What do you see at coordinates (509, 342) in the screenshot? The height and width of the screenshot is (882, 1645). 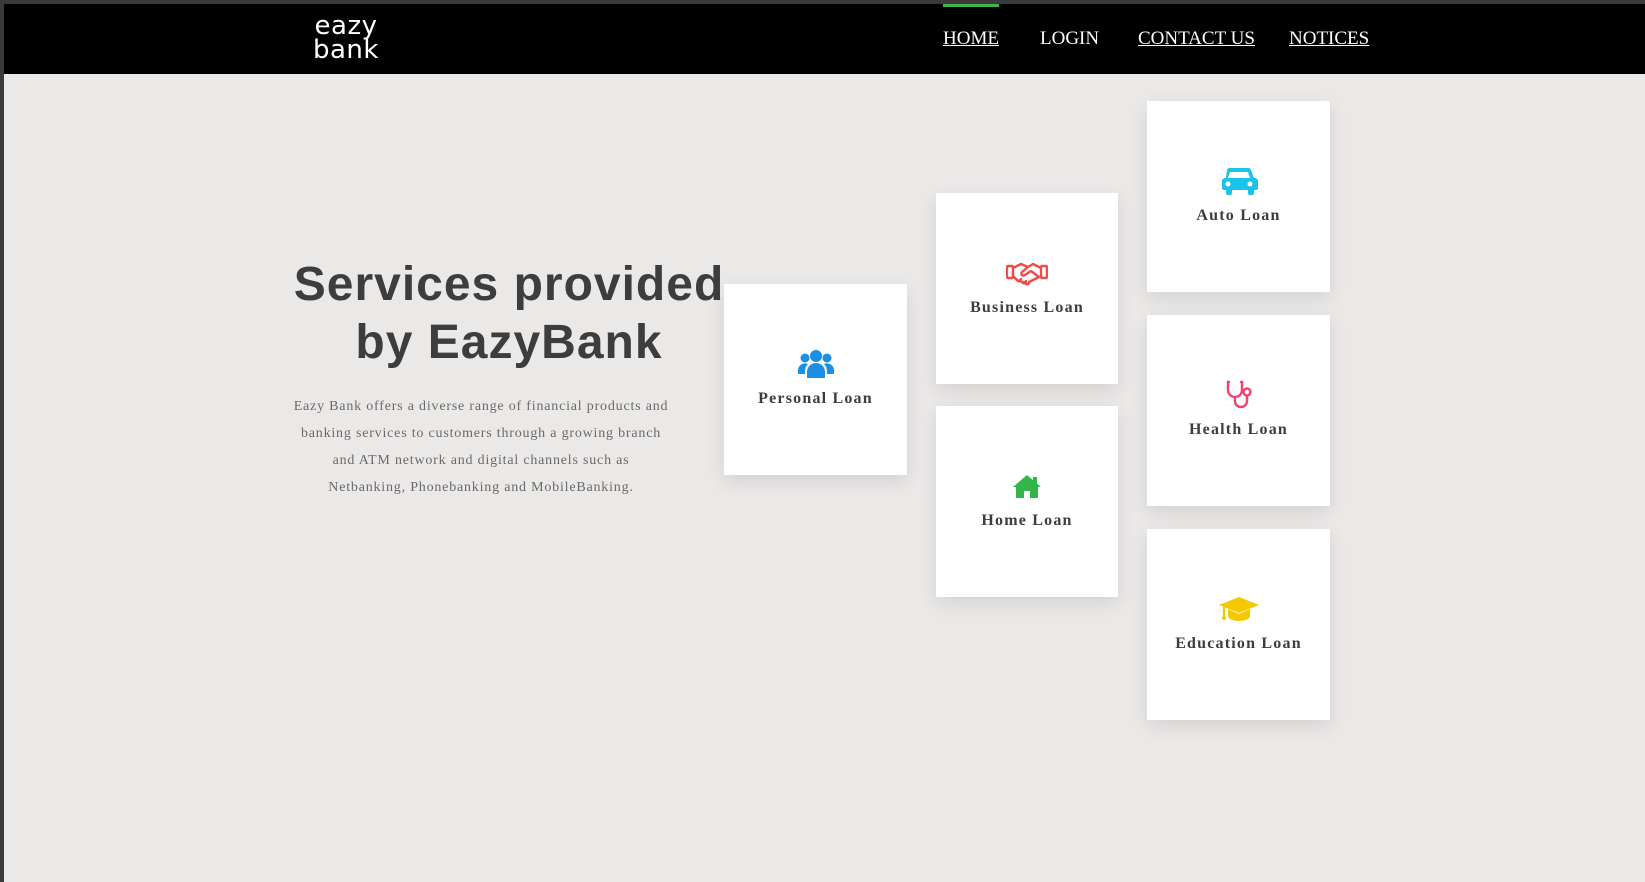 I see `services-heading-line2: by EazyBank` at bounding box center [509, 342].